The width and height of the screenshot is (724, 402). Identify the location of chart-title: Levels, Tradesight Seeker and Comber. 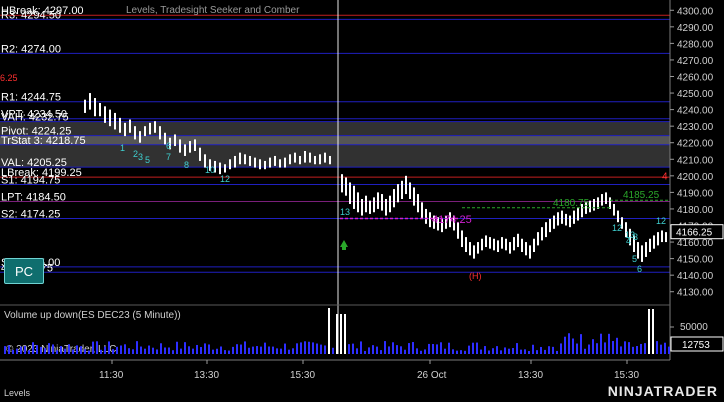
(213, 10).